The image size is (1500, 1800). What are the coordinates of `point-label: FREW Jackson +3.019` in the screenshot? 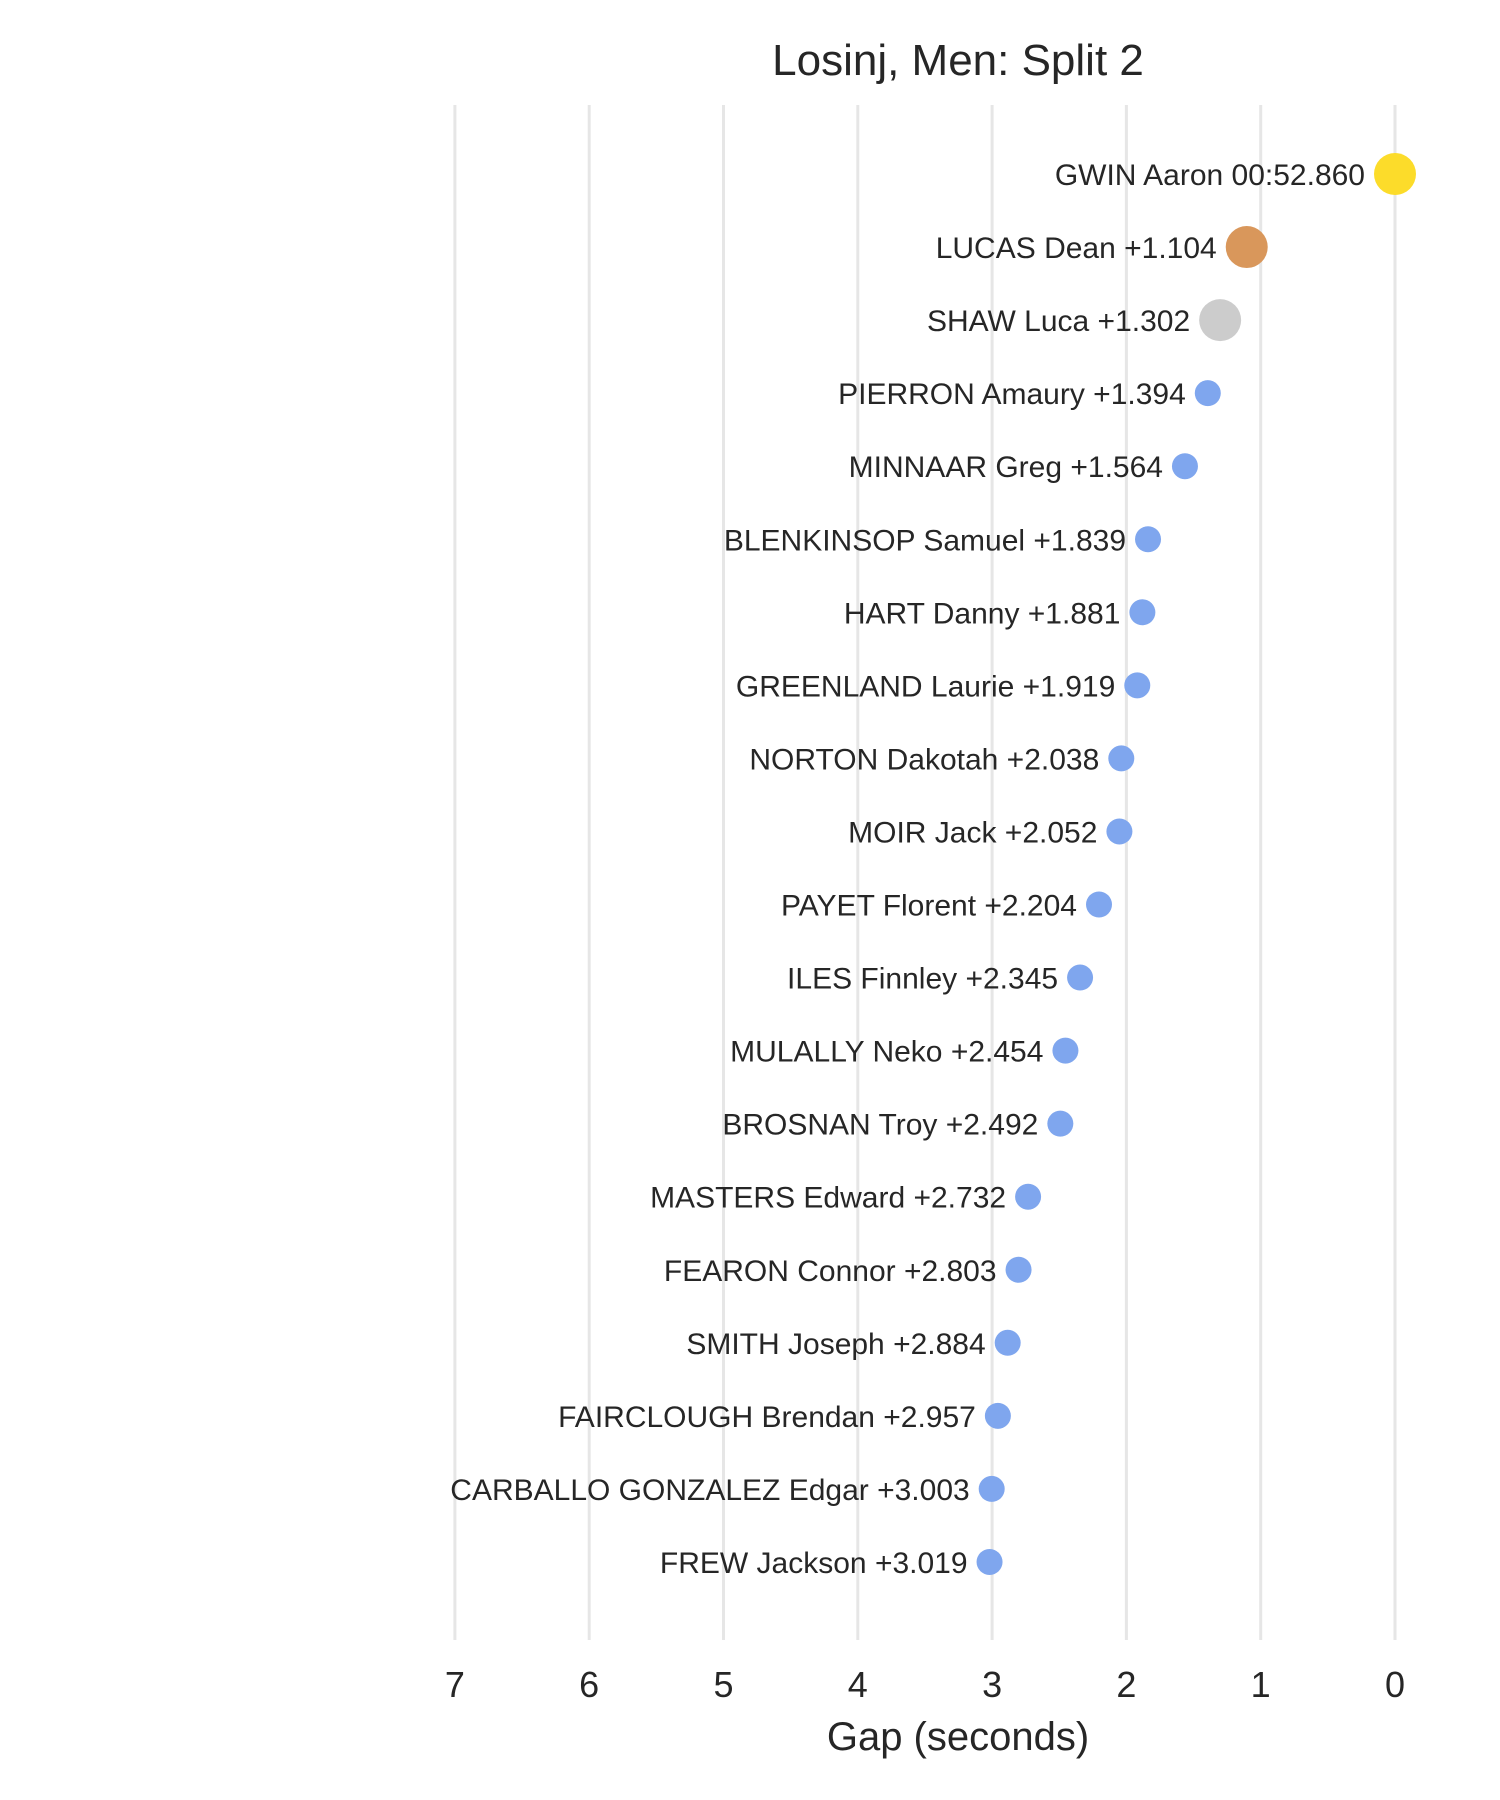 It's located at (814, 1563).